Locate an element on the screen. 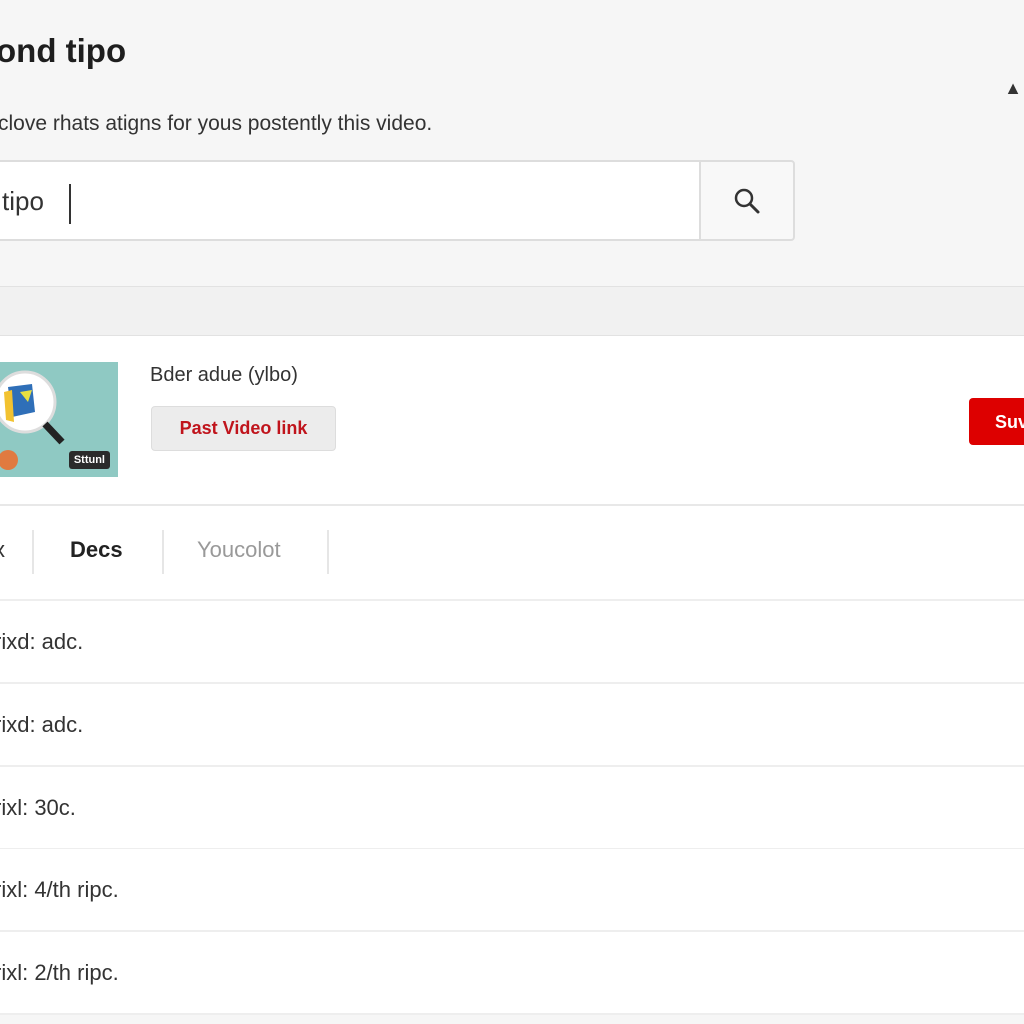 The width and height of the screenshot is (1024, 1024). page-title: ond tipo is located at coordinates (63, 50).